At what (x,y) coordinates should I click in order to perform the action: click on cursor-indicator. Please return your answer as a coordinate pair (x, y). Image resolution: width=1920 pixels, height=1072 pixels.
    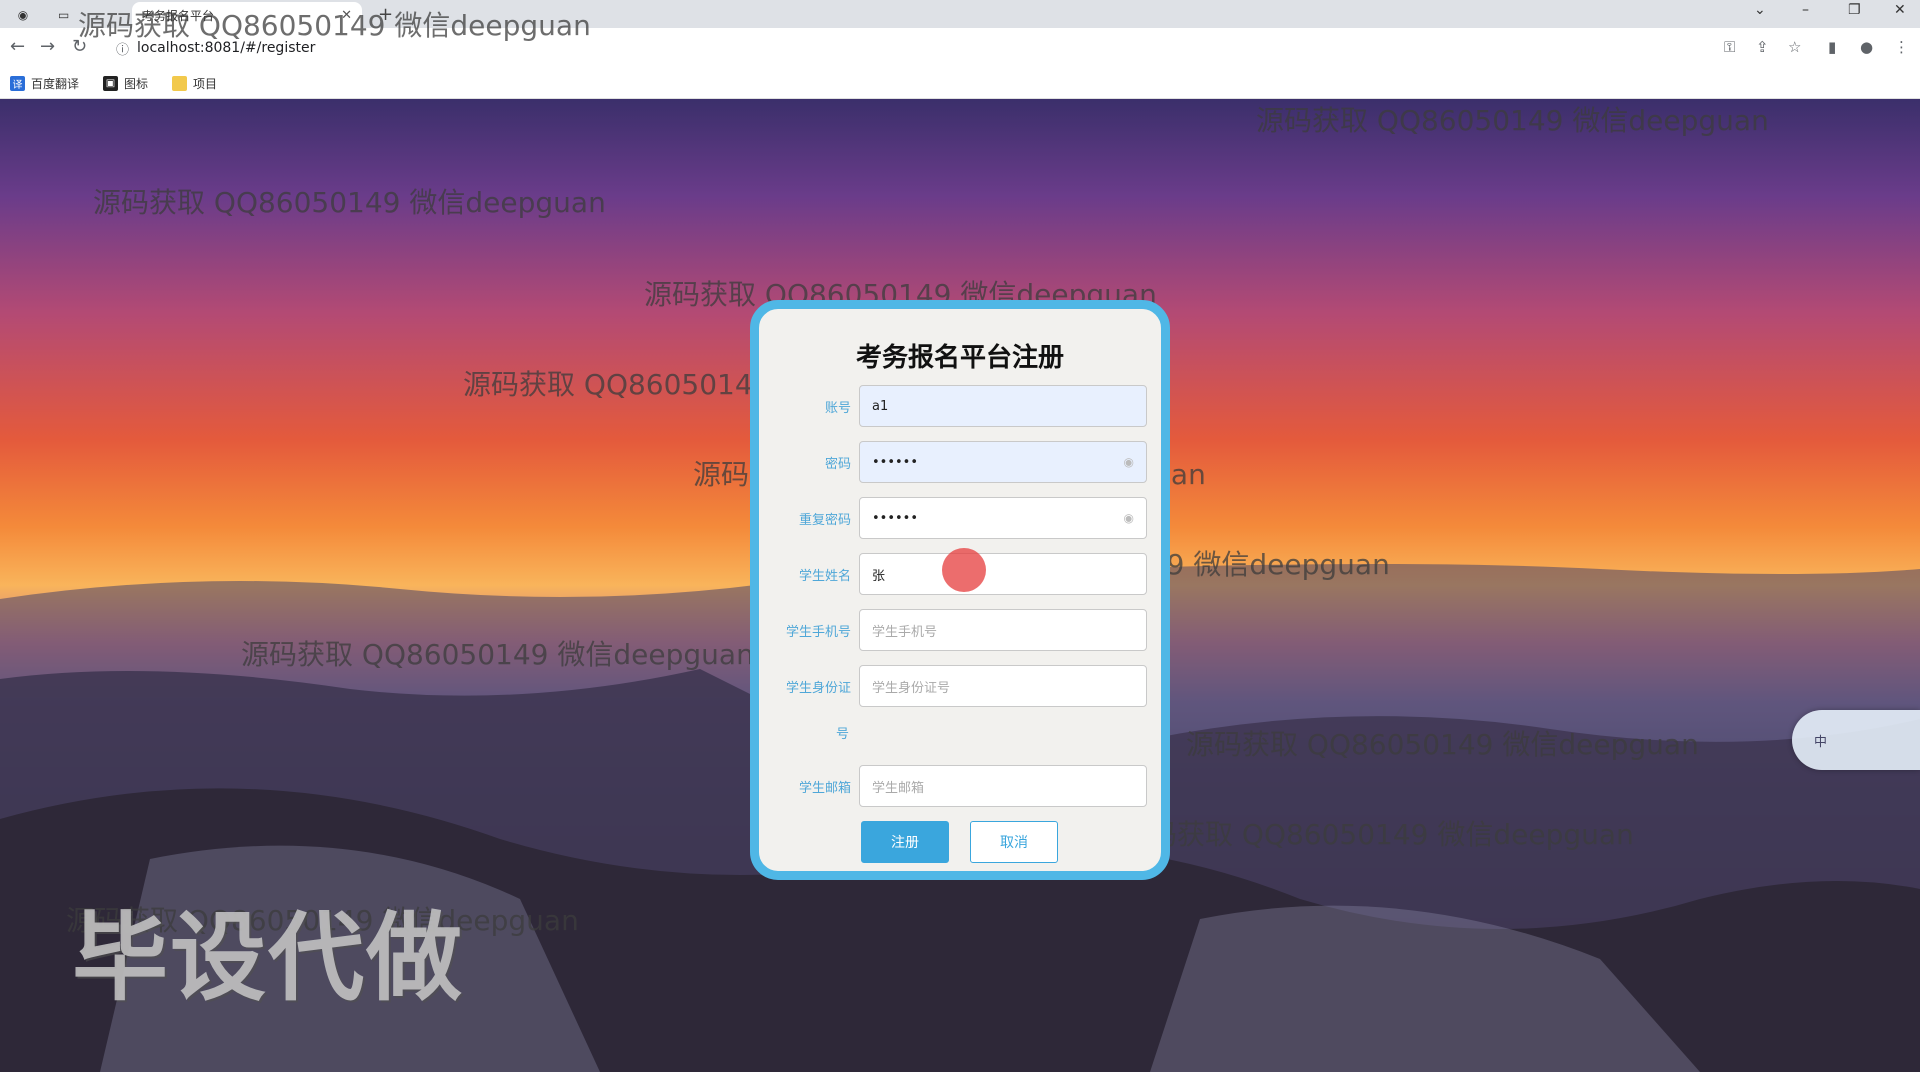
    Looking at the image, I should click on (964, 570).